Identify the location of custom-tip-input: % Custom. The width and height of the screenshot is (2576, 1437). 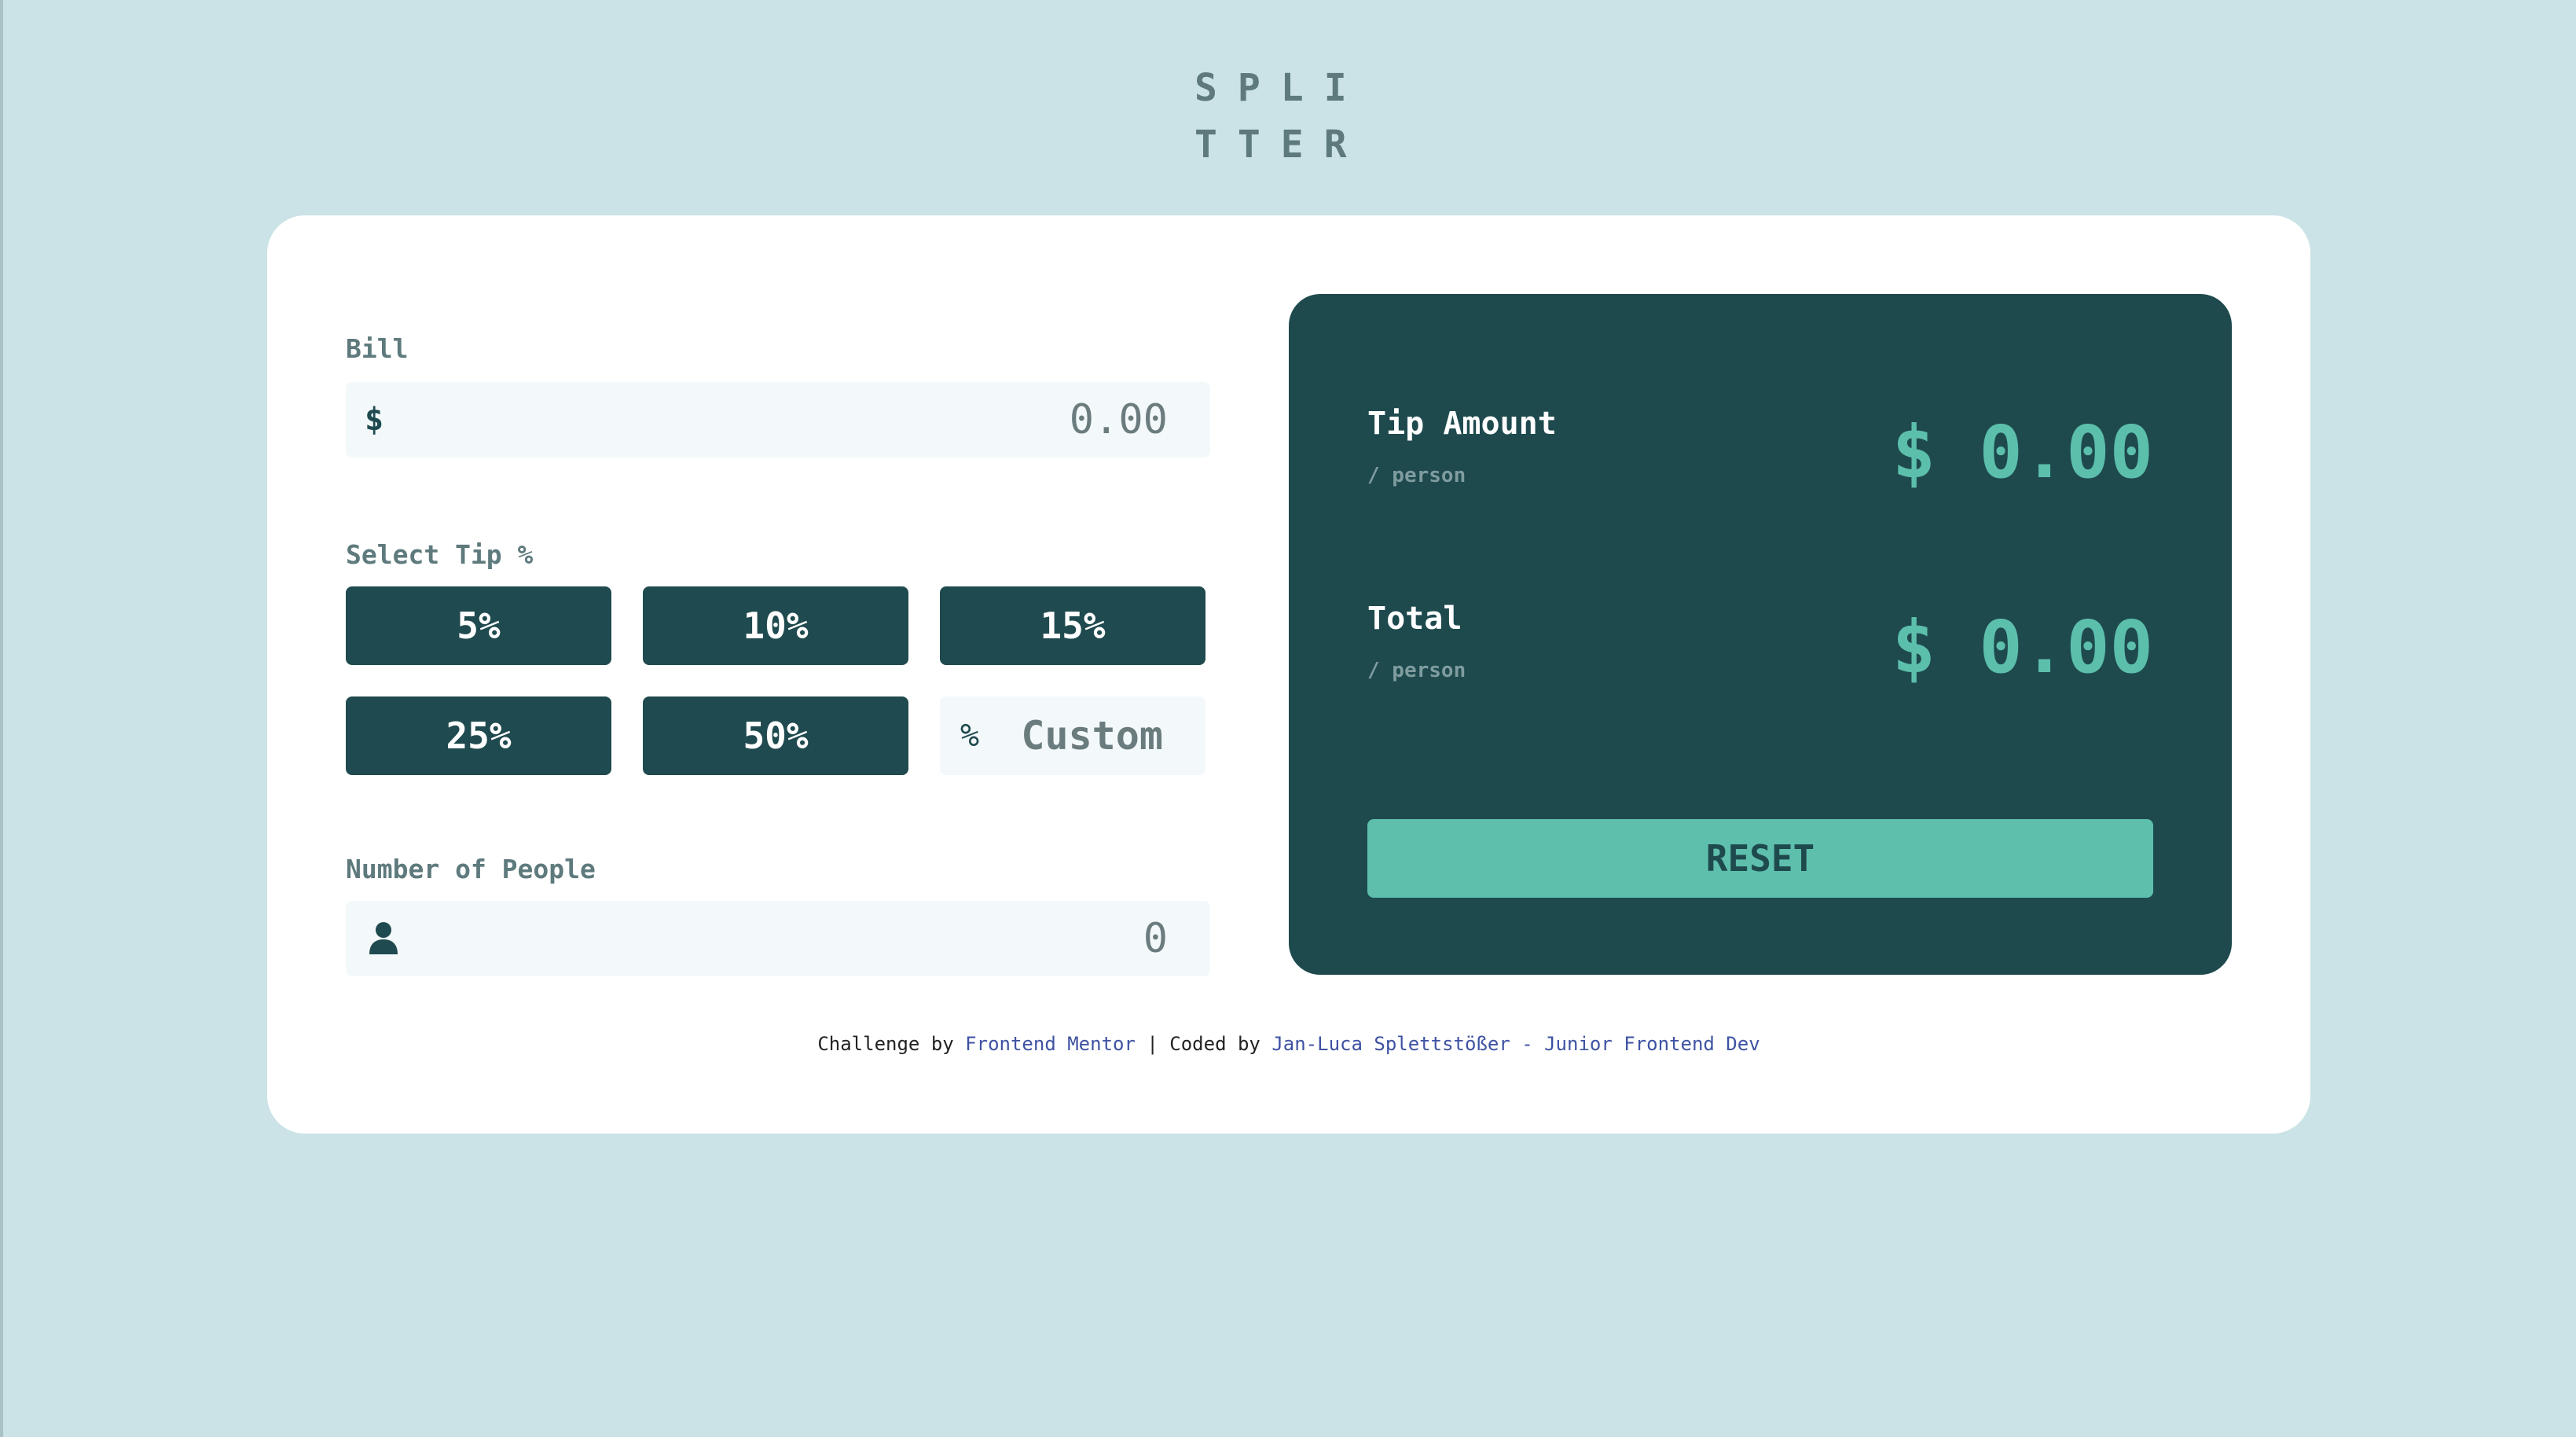
(1072, 735).